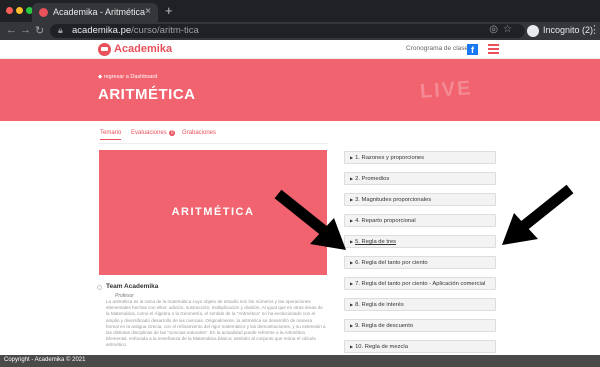 The height and width of the screenshot is (367, 600). Describe the element at coordinates (420, 241) in the screenshot. I see `topic-item: ▶ 5. Regla de tres` at that location.